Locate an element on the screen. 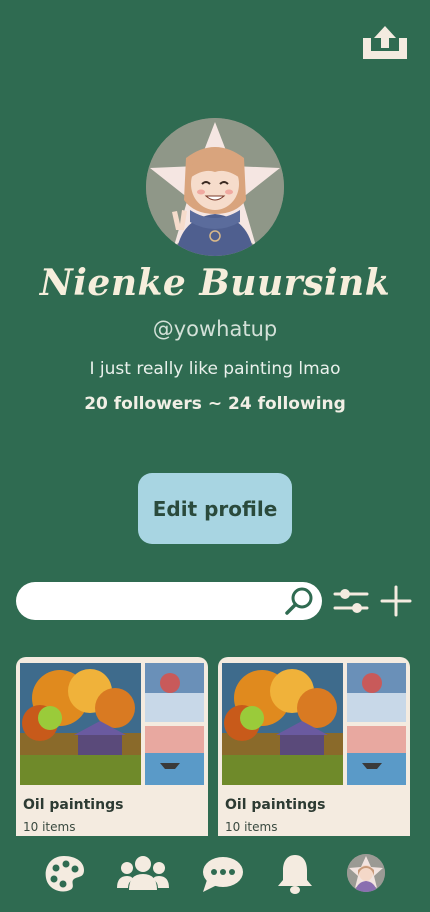 The height and width of the screenshot is (912, 430). display-name: Nienke Buursink is located at coordinates (215, 283).